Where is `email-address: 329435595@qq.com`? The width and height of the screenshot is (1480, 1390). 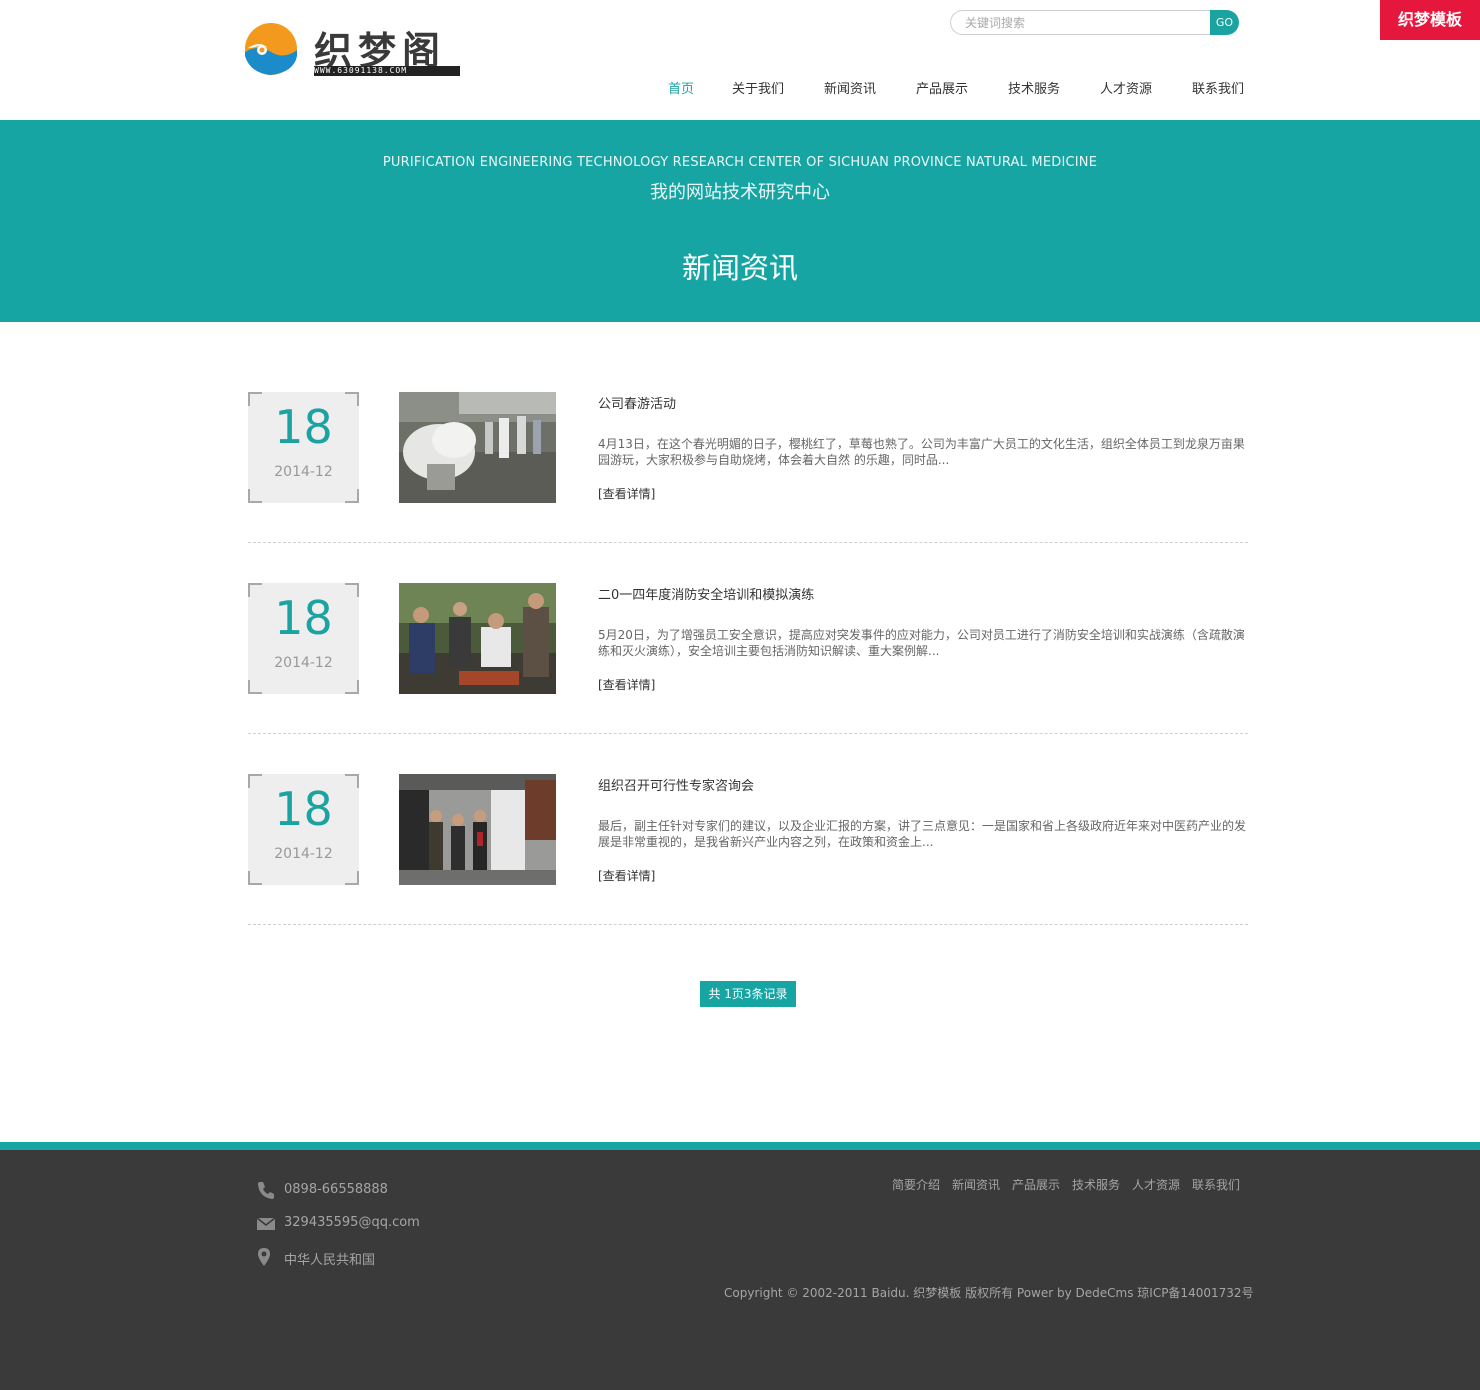
email-address: 329435595@qq.com is located at coordinates (352, 1222).